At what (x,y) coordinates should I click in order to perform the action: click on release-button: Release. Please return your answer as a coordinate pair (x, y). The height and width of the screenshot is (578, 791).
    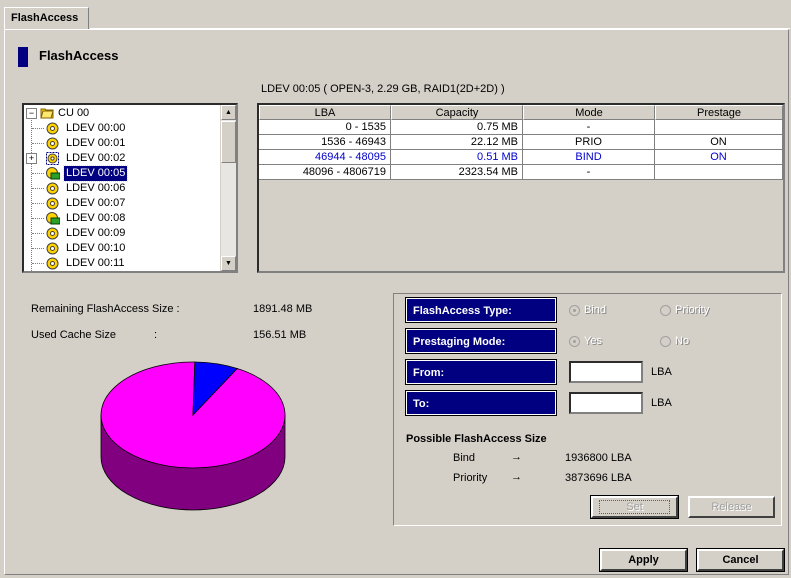
    Looking at the image, I should click on (731, 507).